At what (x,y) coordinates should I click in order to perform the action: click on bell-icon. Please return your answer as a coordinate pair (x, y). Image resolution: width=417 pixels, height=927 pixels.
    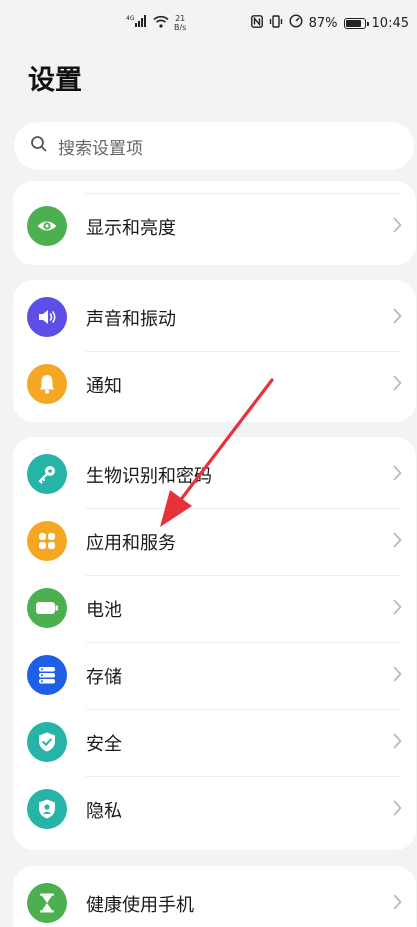
    Looking at the image, I should click on (47, 384).